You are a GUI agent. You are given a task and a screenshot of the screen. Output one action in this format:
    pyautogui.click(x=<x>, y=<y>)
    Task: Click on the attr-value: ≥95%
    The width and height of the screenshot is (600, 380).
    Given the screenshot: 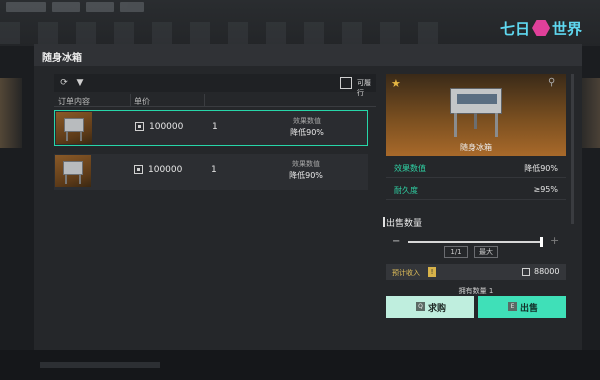 What is the action you would take?
    pyautogui.click(x=545, y=189)
    